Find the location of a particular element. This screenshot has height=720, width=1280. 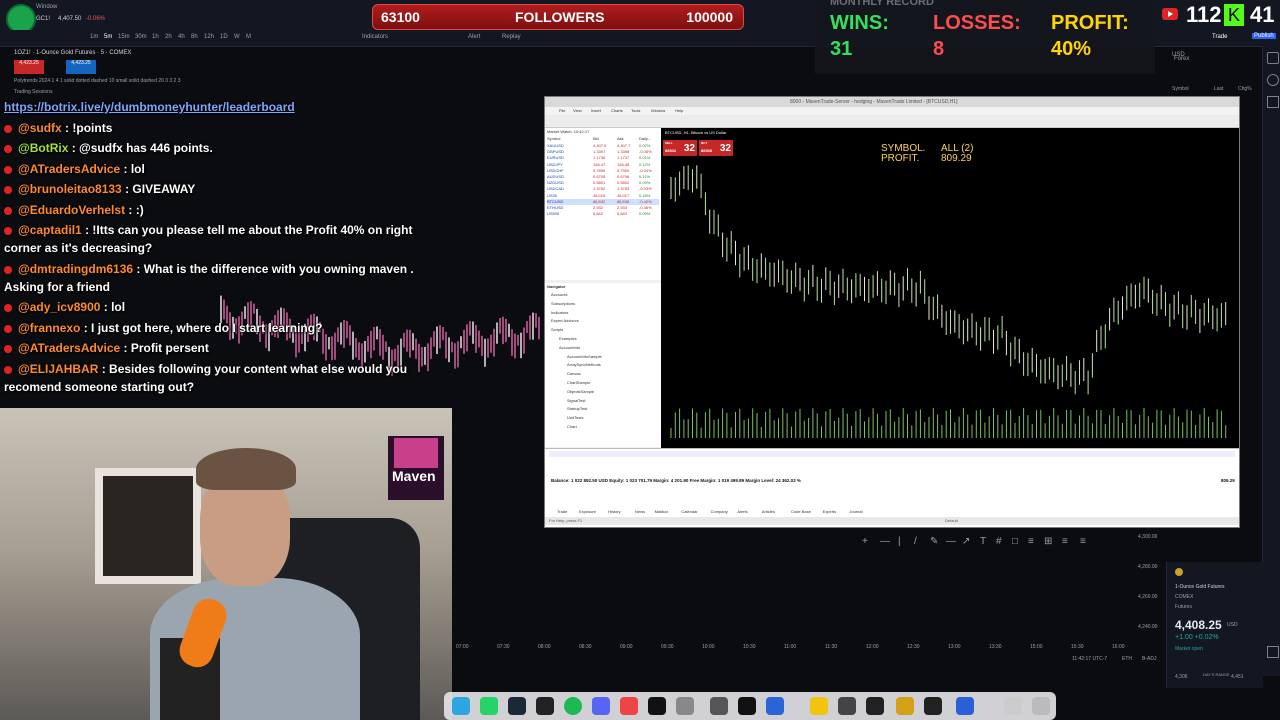

interval-w: W is located at coordinates (237, 37).